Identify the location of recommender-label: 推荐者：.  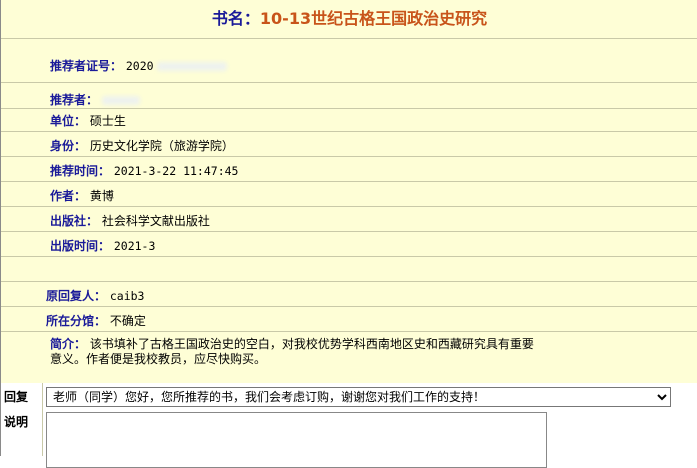
(74, 100).